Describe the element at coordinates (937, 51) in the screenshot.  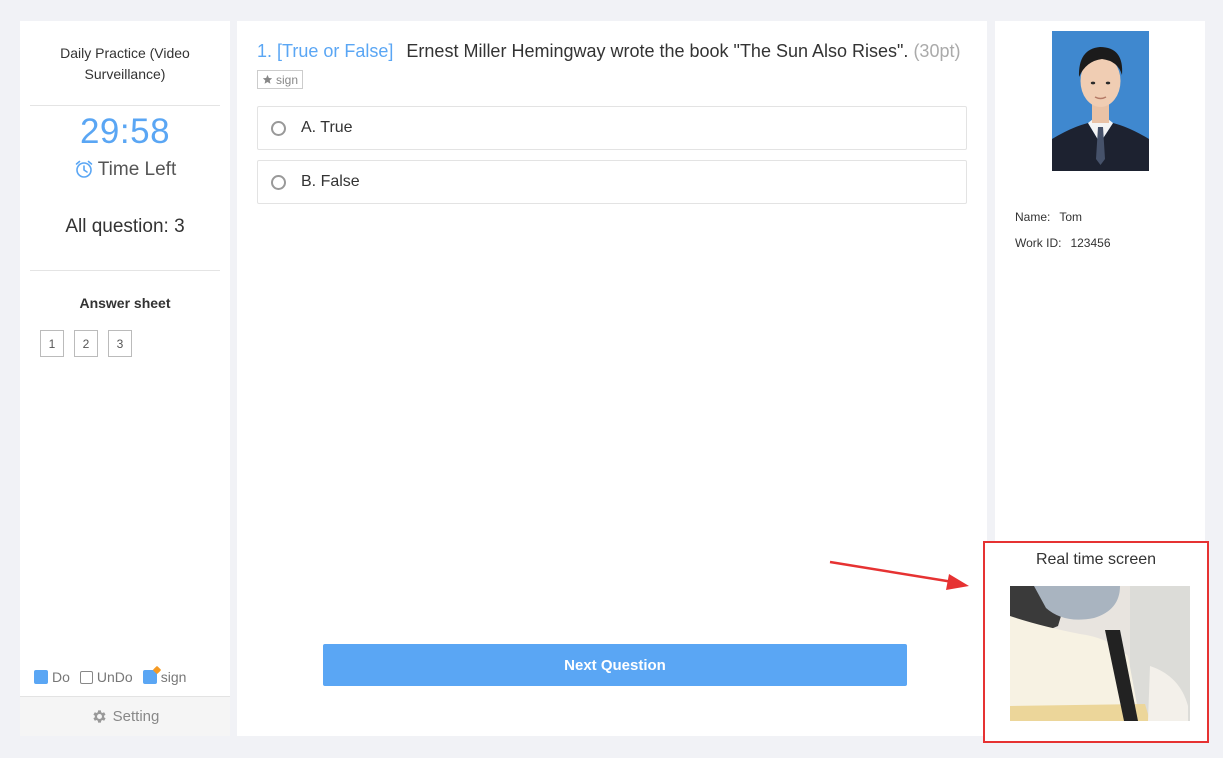
I see `question-points: (30pt)` at that location.